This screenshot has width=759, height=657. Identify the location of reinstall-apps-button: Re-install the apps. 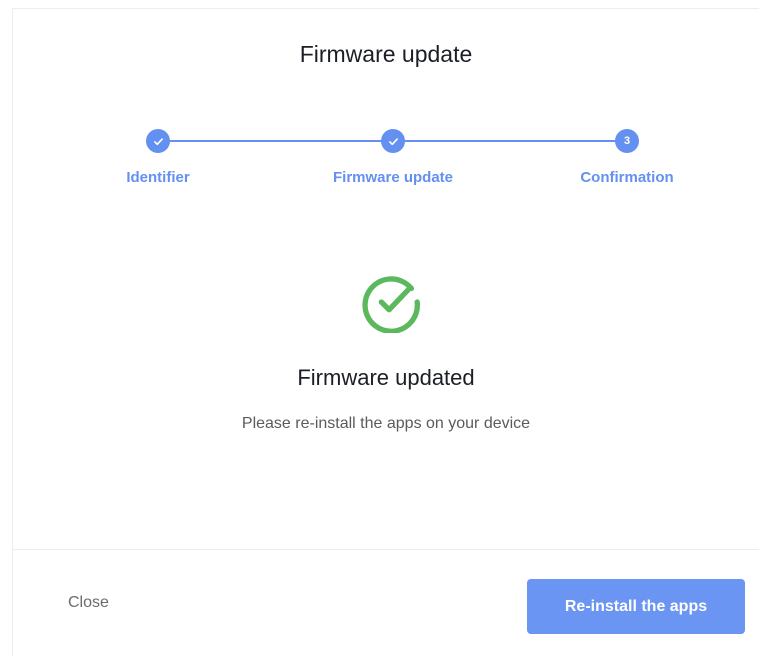
(636, 606).